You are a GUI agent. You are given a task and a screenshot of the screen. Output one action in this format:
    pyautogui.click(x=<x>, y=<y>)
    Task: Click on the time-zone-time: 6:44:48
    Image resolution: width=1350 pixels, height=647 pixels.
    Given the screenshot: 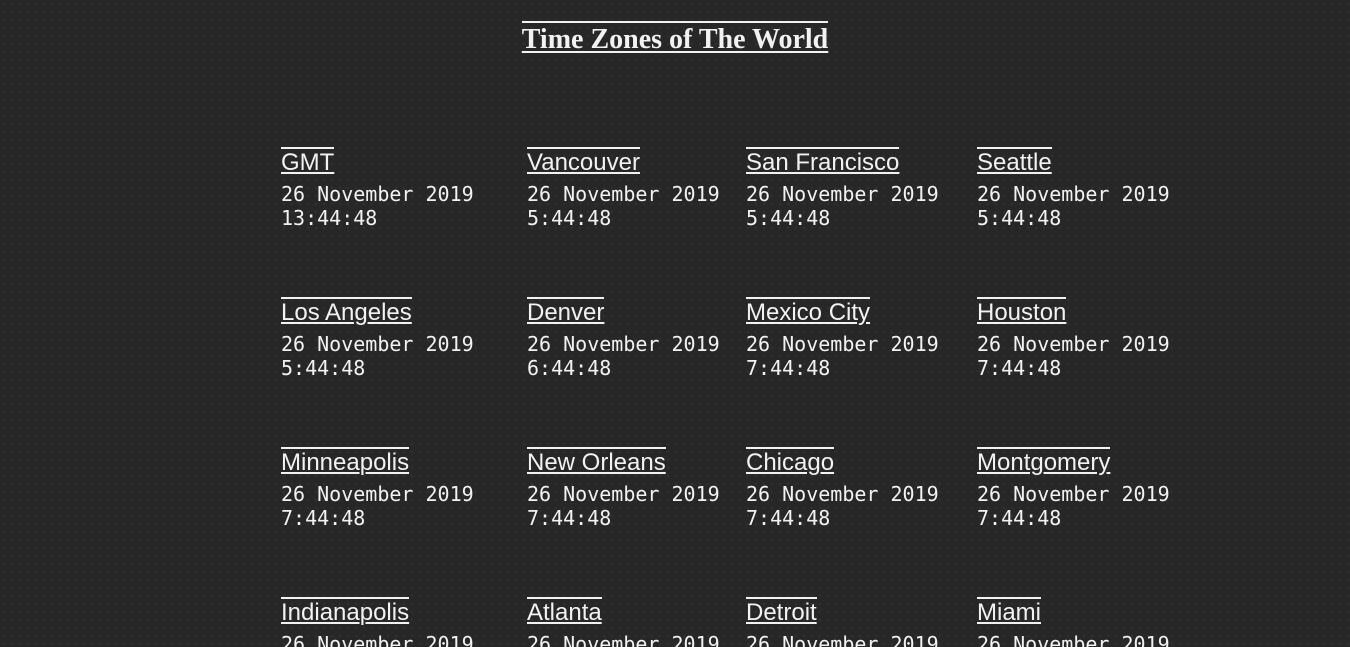 What is the action you would take?
    pyautogui.click(x=569, y=368)
    